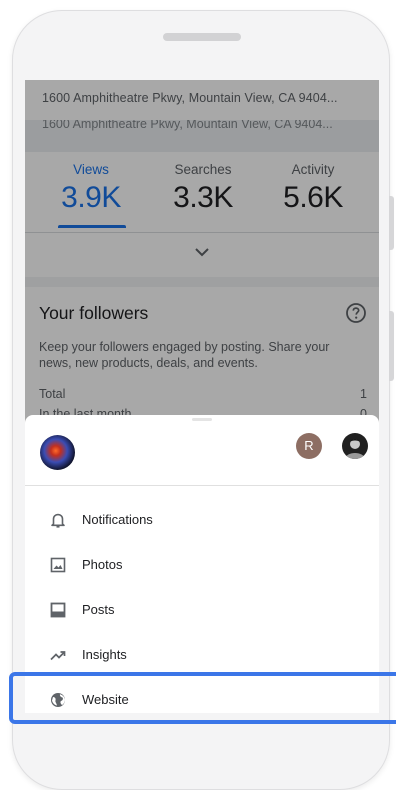 The width and height of the screenshot is (396, 790). I want to click on menu-item-label: Notifications, so click(117, 519).